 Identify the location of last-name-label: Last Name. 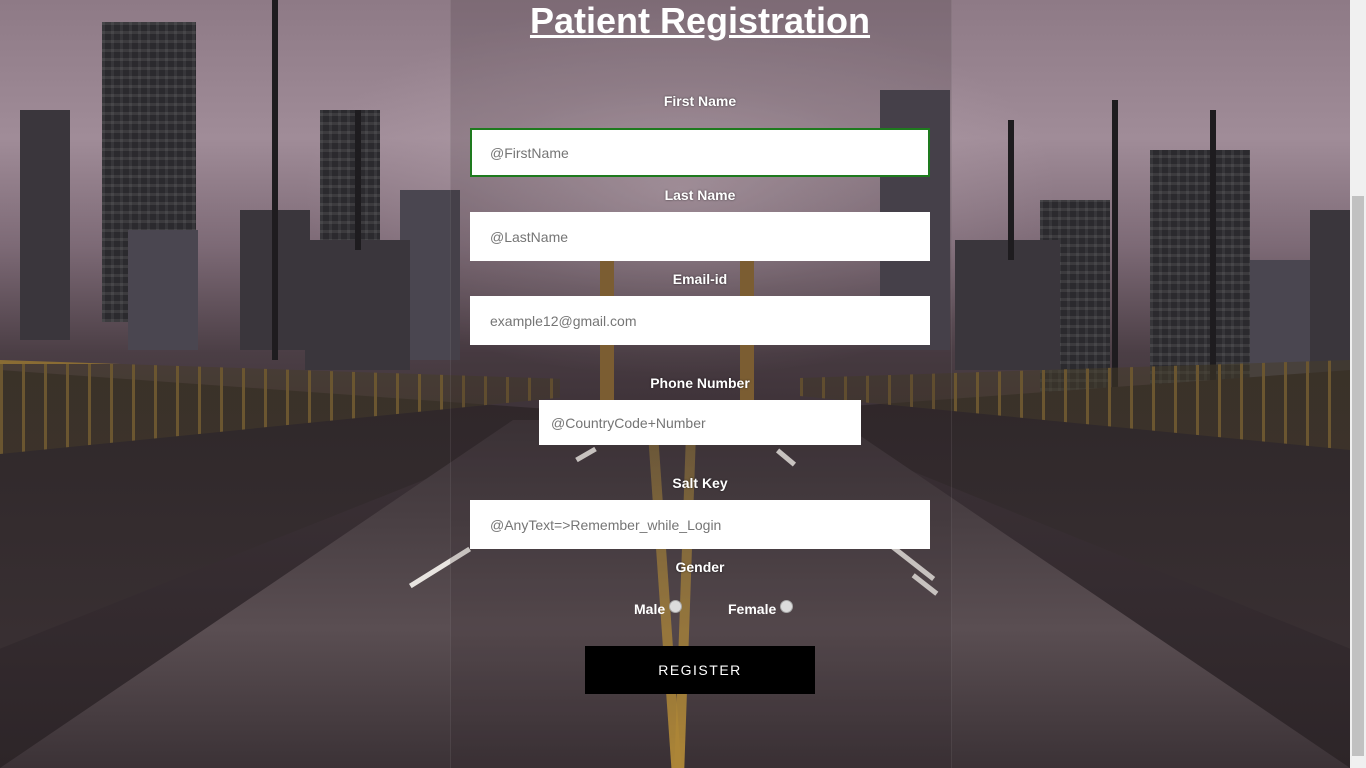
(700, 195).